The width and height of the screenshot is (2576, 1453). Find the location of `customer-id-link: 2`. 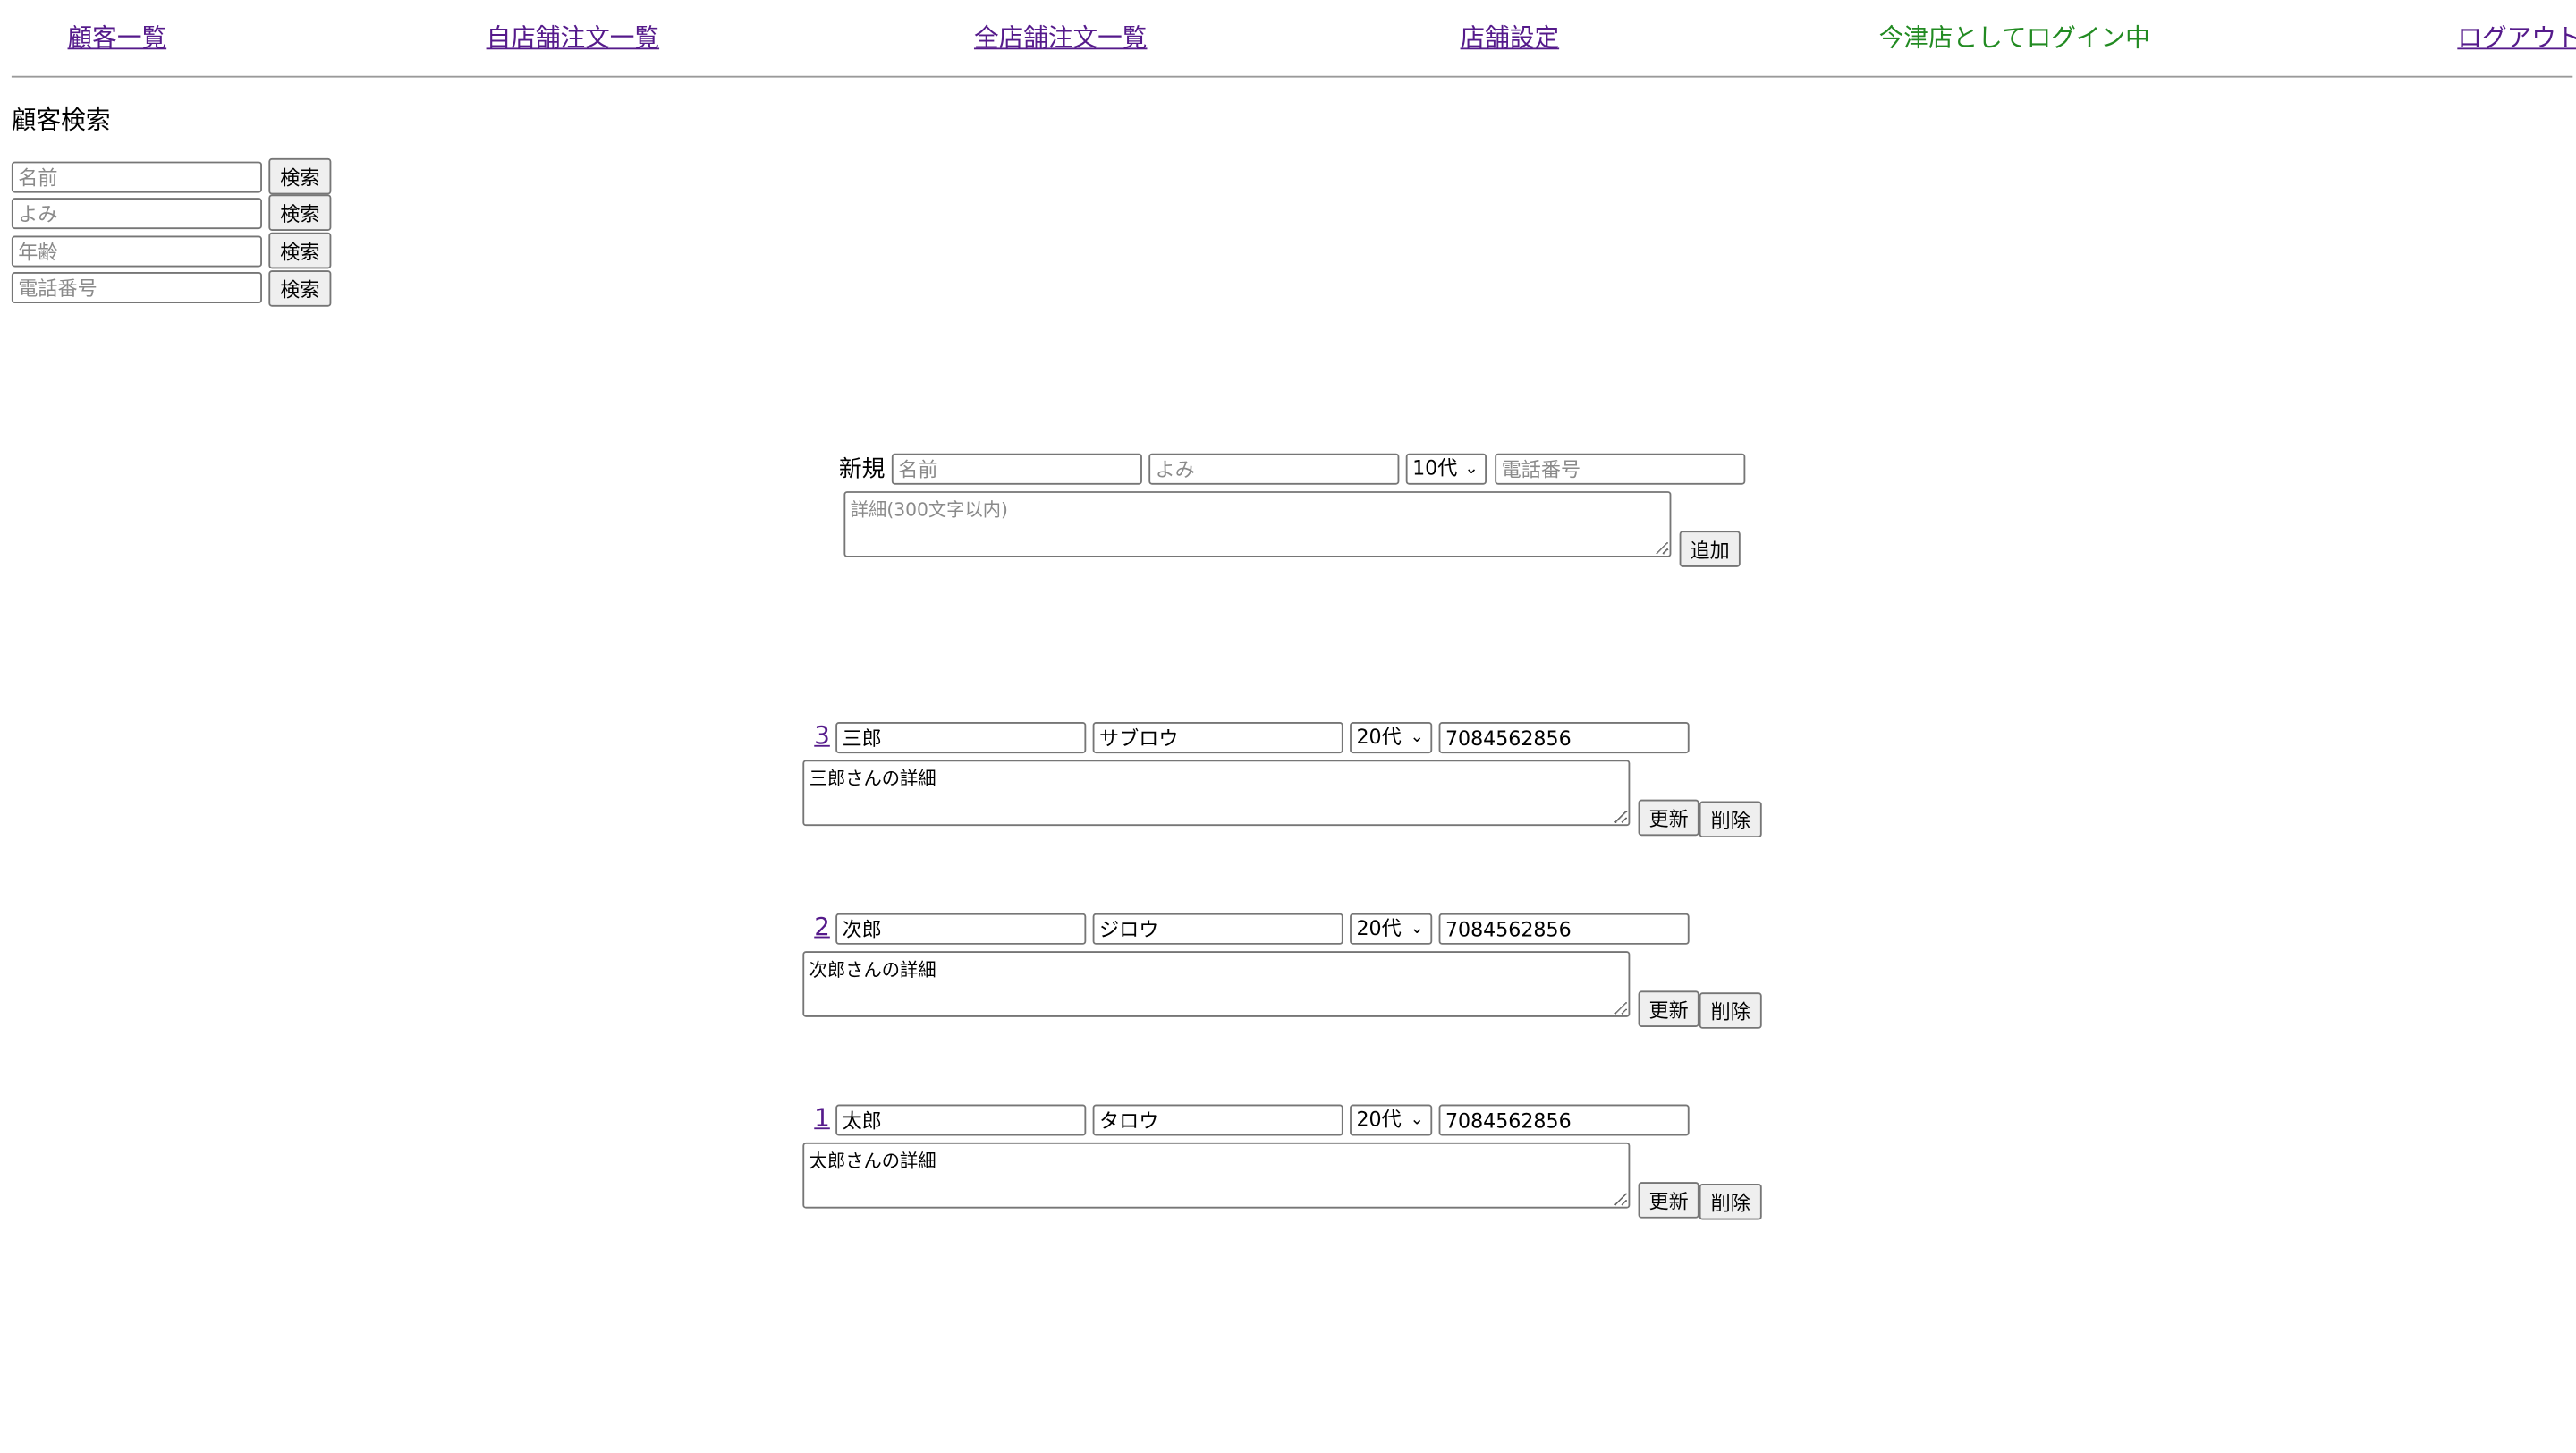

customer-id-link: 2 is located at coordinates (822, 926).